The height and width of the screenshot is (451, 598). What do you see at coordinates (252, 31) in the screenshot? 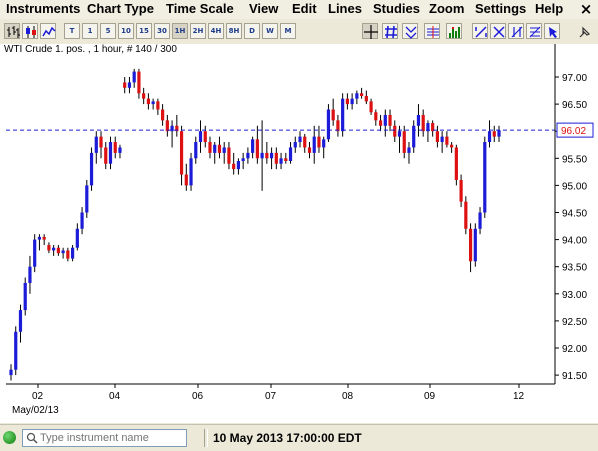
I see `timeframe-d-button: D` at bounding box center [252, 31].